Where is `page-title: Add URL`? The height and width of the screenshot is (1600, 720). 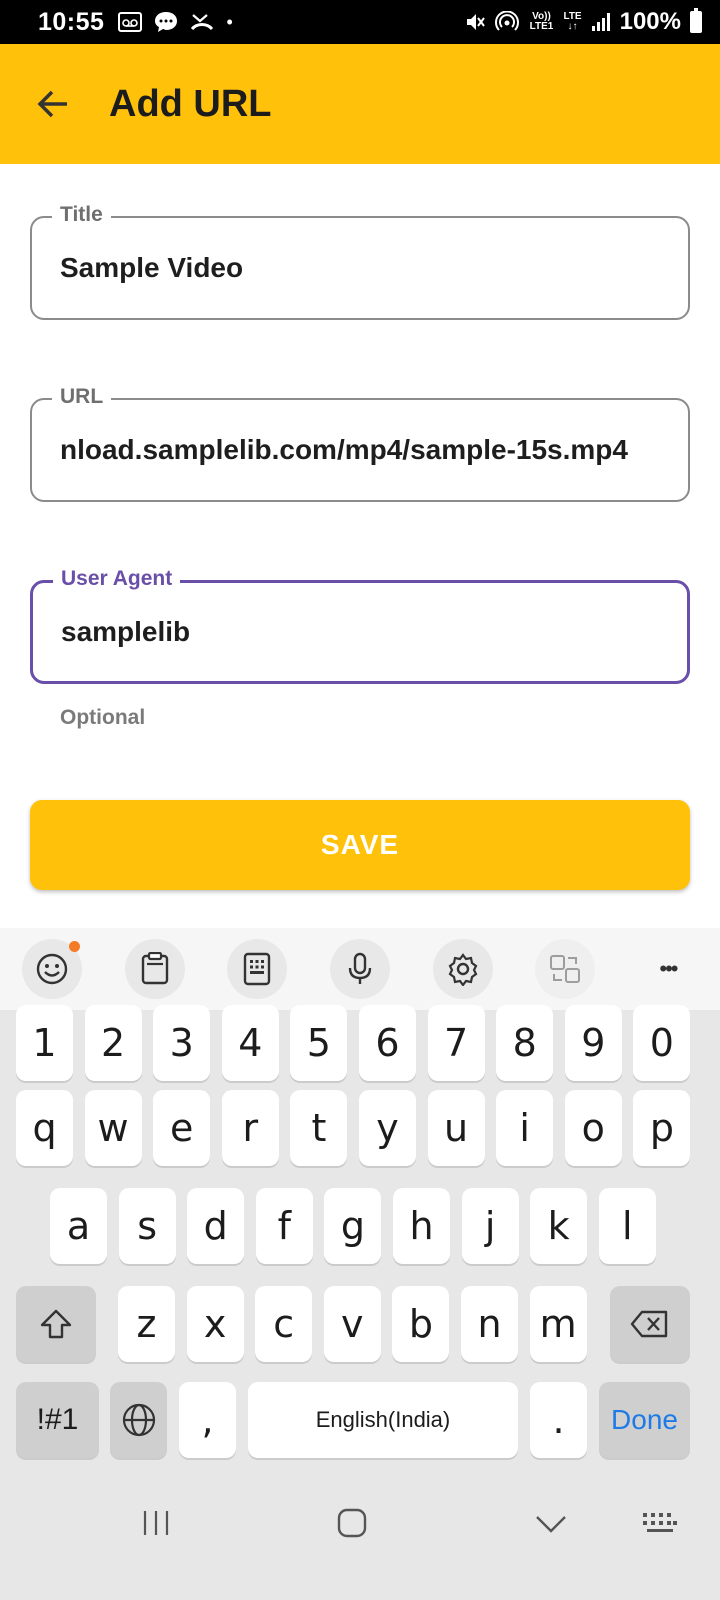 page-title: Add URL is located at coordinates (190, 103).